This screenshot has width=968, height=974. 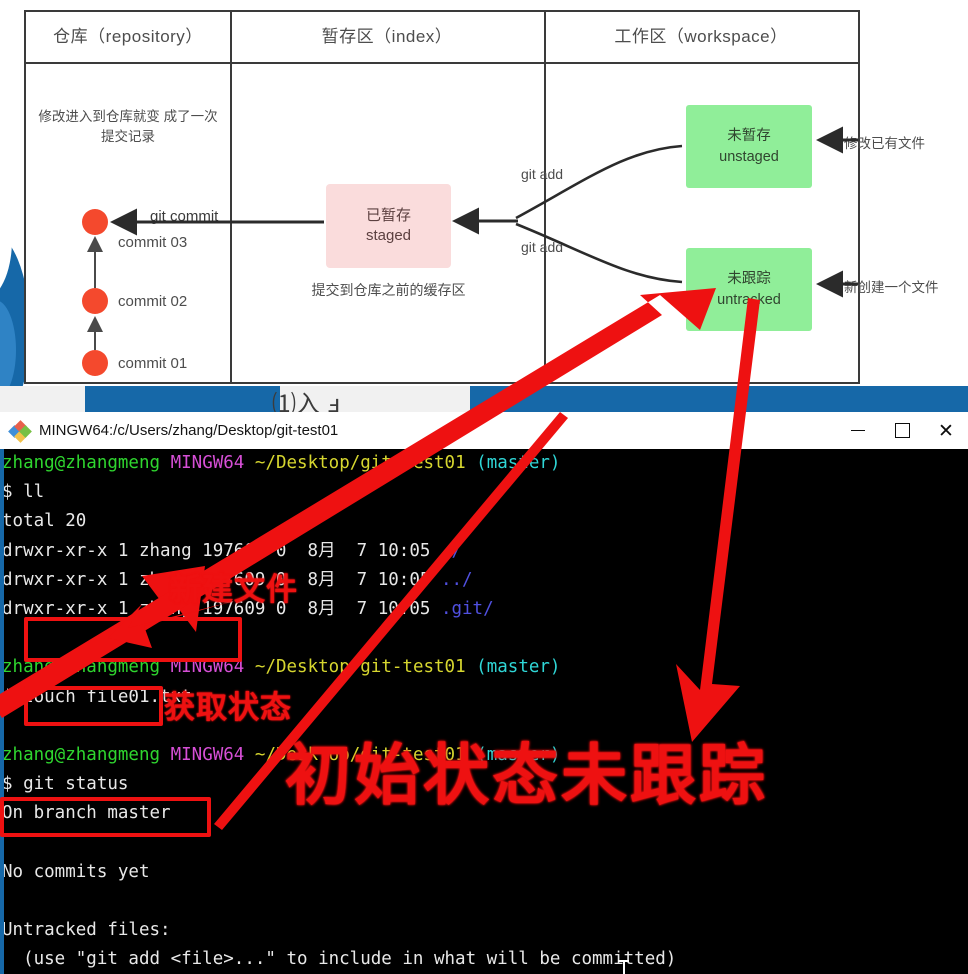 What do you see at coordinates (623, 967) in the screenshot?
I see `text-cursor-icon` at bounding box center [623, 967].